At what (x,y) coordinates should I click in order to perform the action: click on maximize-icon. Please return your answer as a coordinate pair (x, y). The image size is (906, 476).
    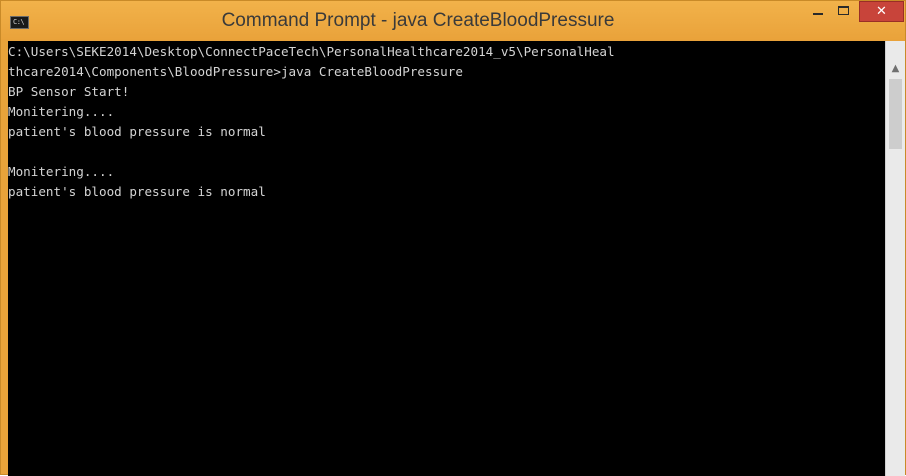
    Looking at the image, I should click on (843, 10).